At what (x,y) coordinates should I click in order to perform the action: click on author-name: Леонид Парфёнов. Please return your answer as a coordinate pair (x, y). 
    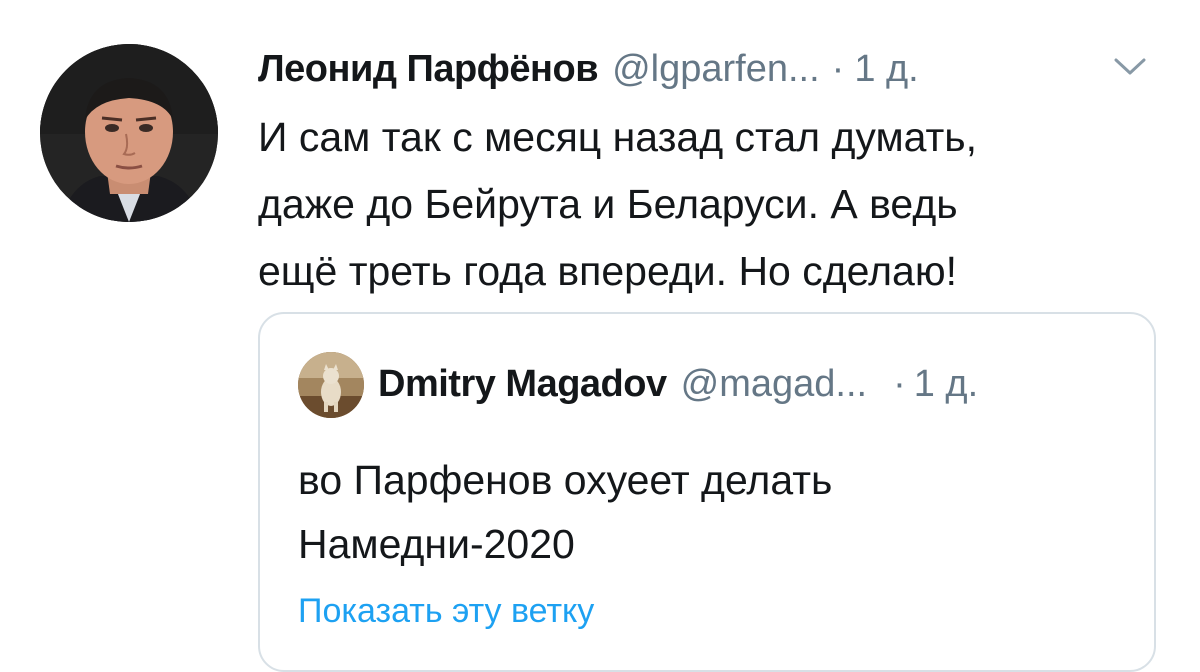
    Looking at the image, I should click on (428, 69).